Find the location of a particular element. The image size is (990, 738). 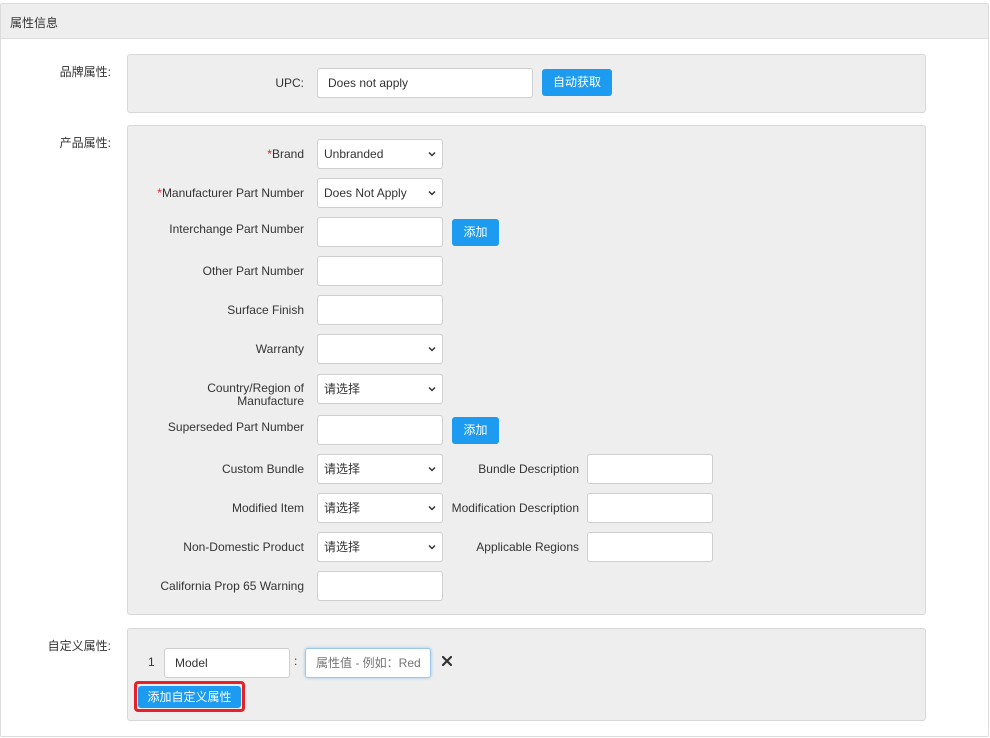

brand-section-box: UPC: 自动获取 is located at coordinates (526, 83).